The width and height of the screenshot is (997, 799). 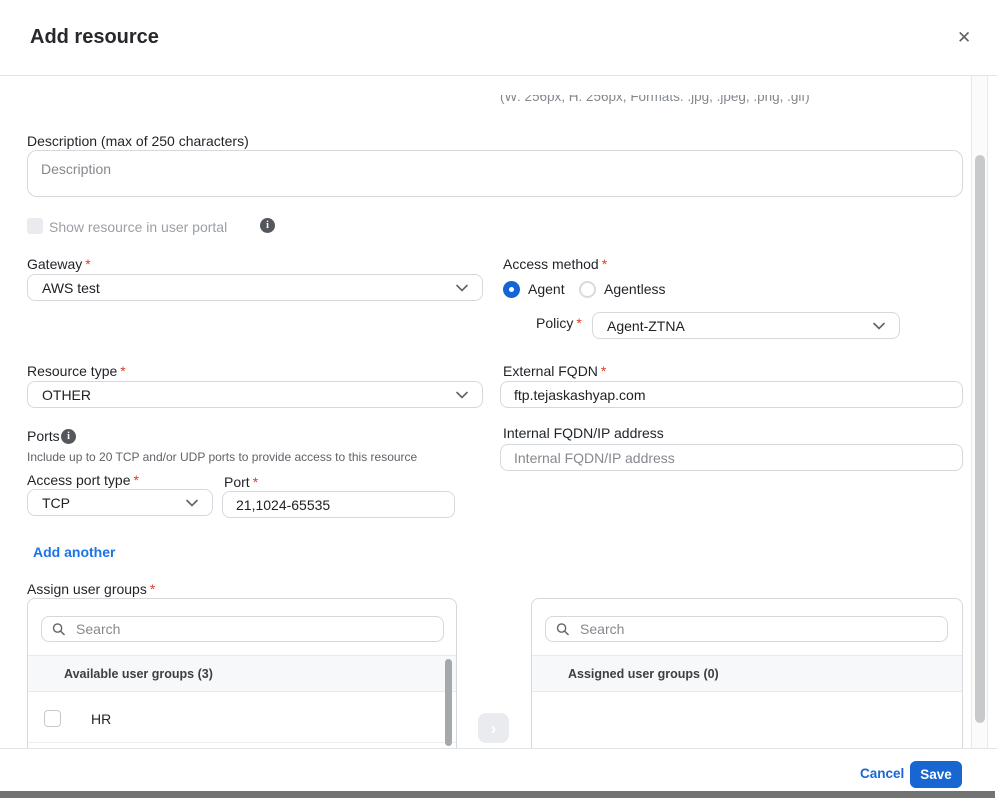 I want to click on group-row-label: HR, so click(x=101, y=719).